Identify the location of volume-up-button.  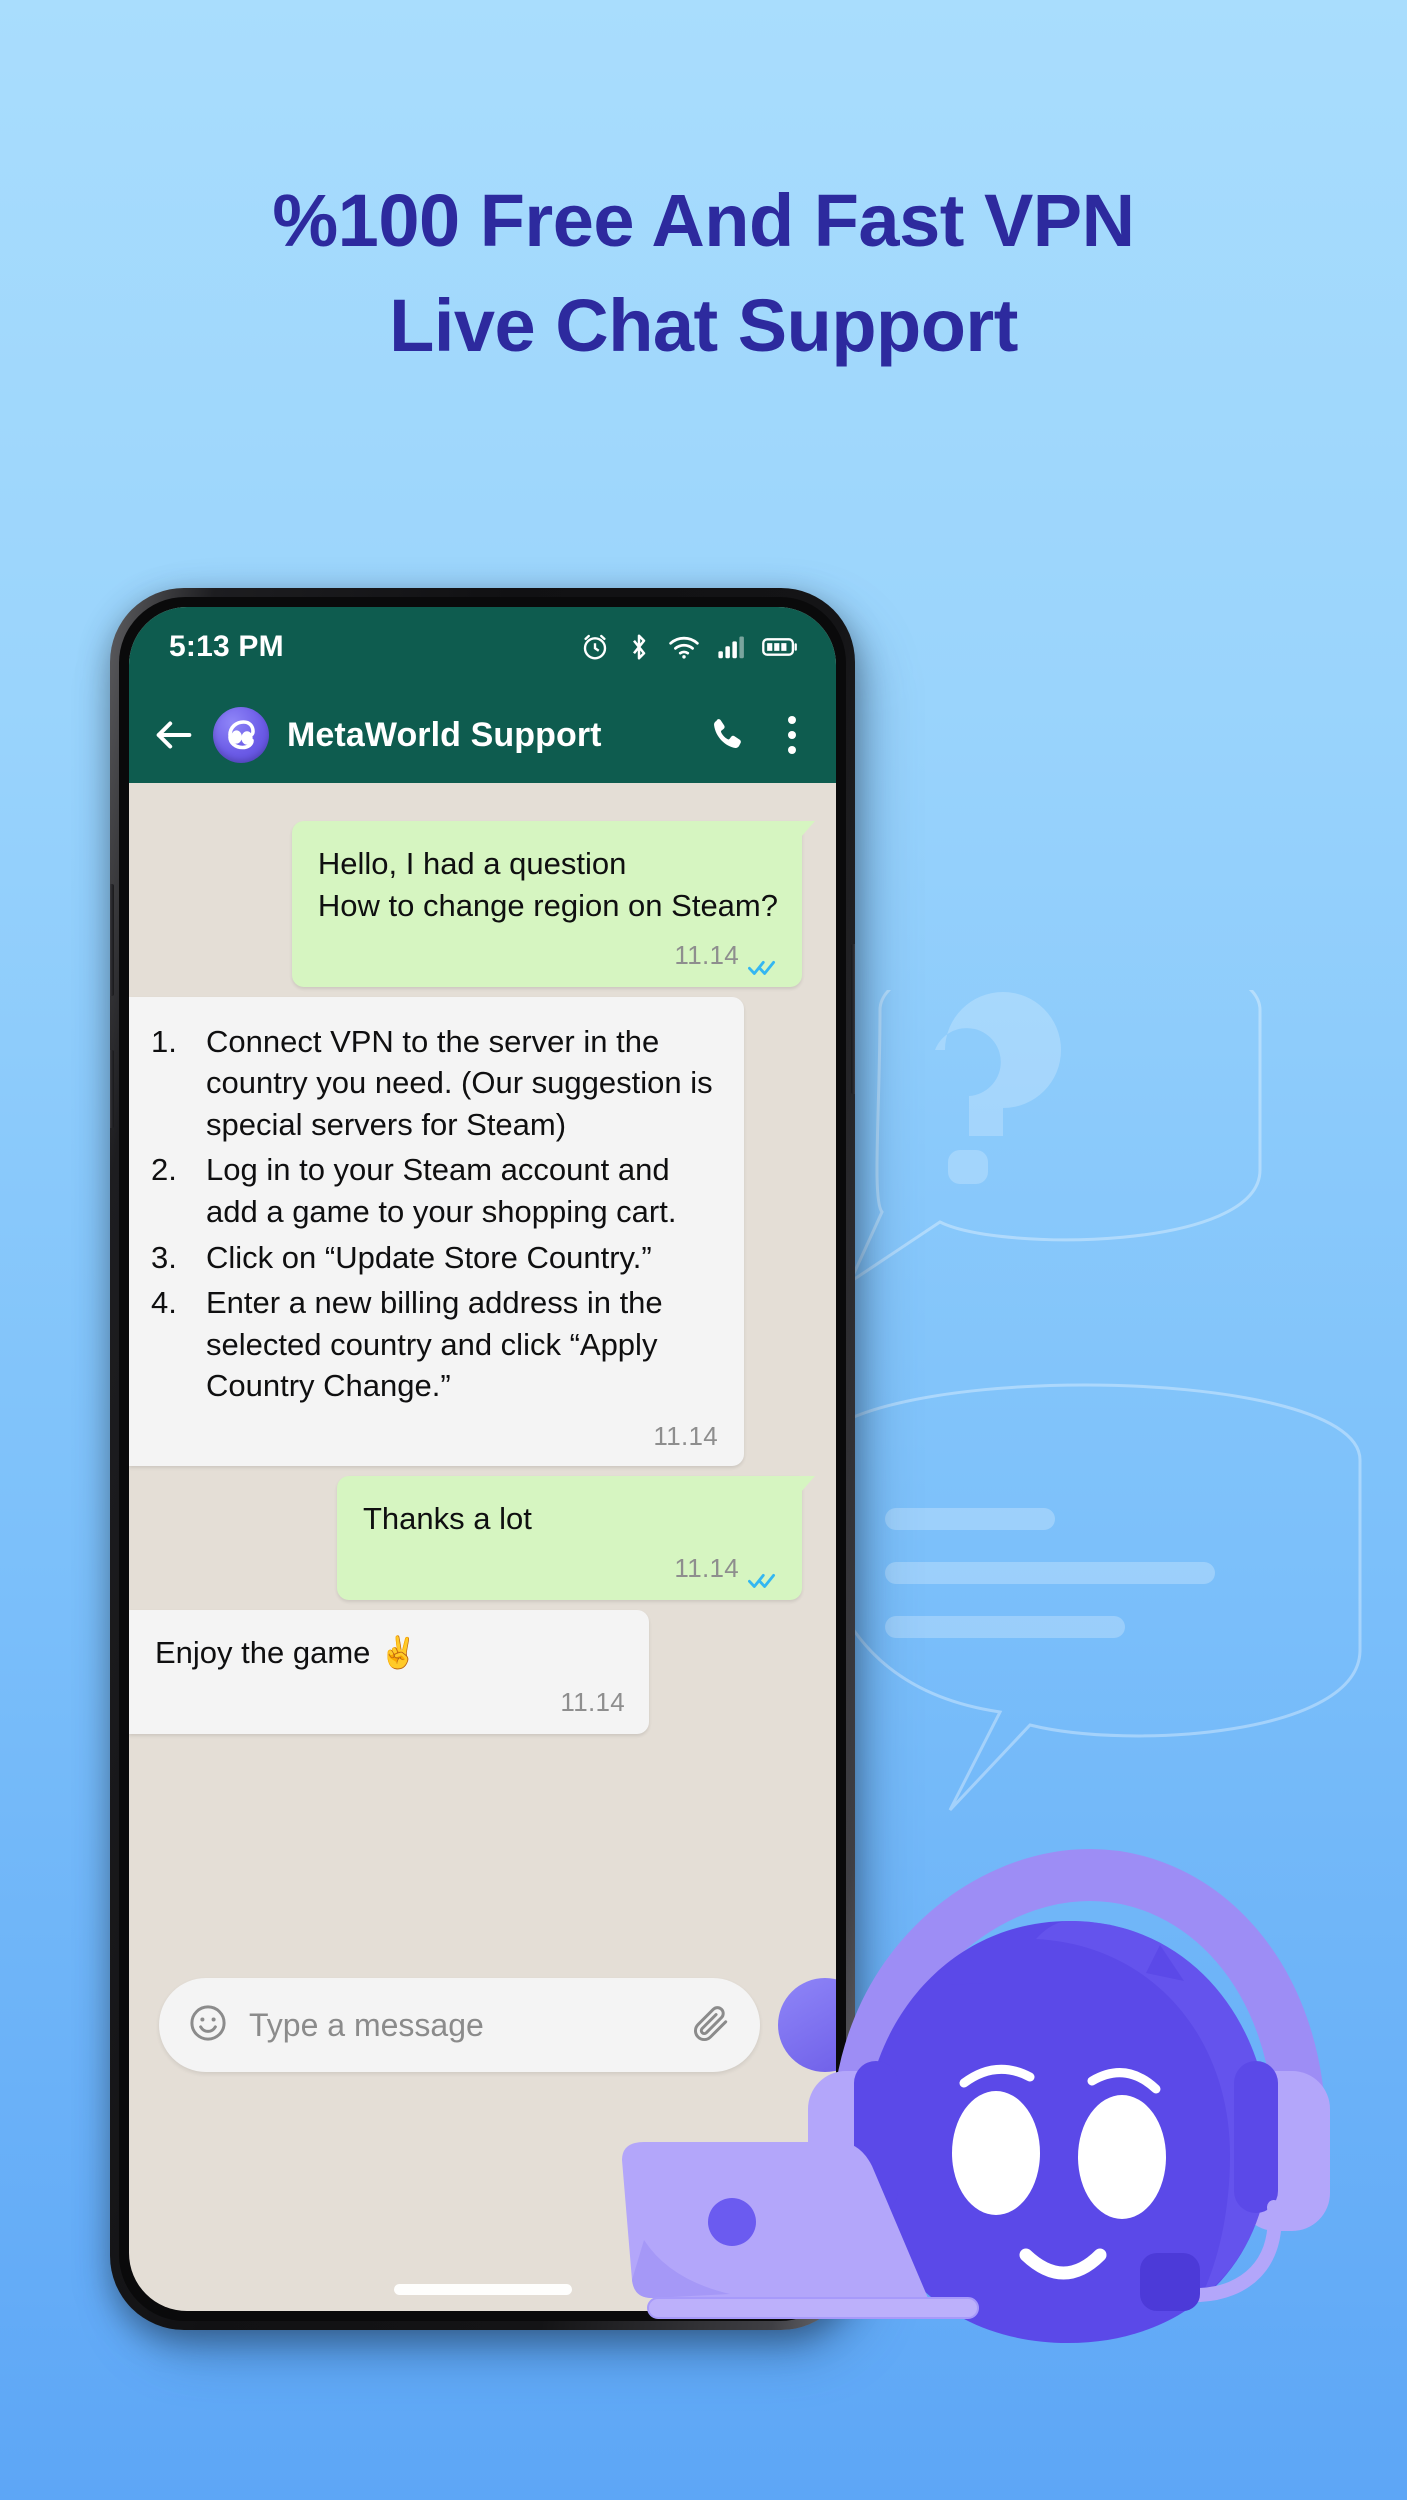
(112, 940).